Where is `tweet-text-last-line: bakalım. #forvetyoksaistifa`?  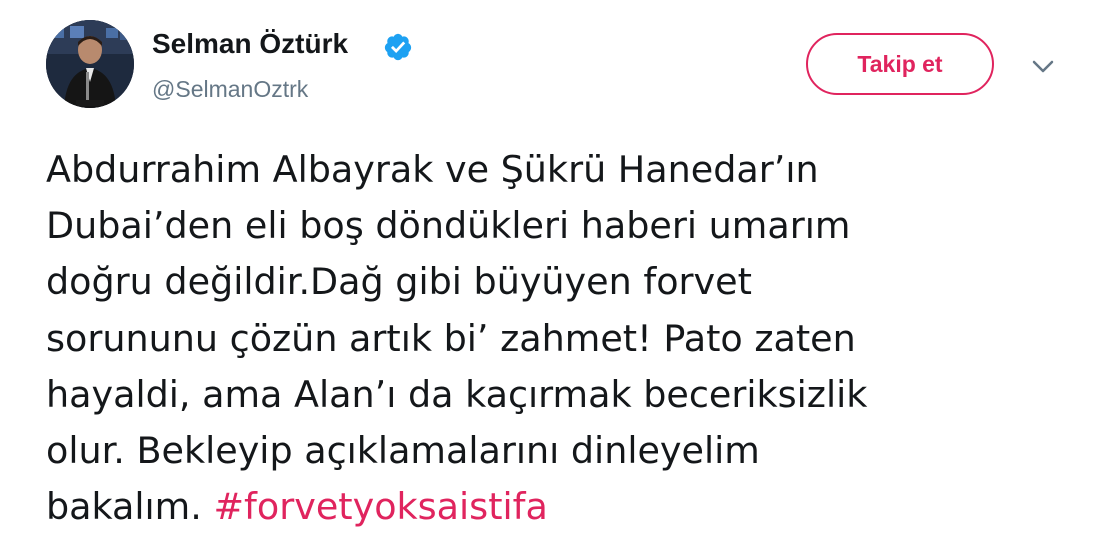
tweet-text-last-line: bakalım. #forvetyoksaistifa is located at coordinates (556, 507).